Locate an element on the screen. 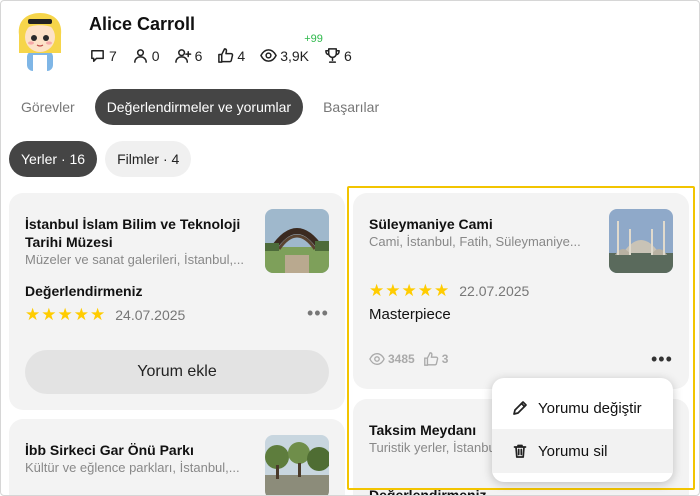 The height and width of the screenshot is (496, 700). trash-icon is located at coordinates (520, 451).